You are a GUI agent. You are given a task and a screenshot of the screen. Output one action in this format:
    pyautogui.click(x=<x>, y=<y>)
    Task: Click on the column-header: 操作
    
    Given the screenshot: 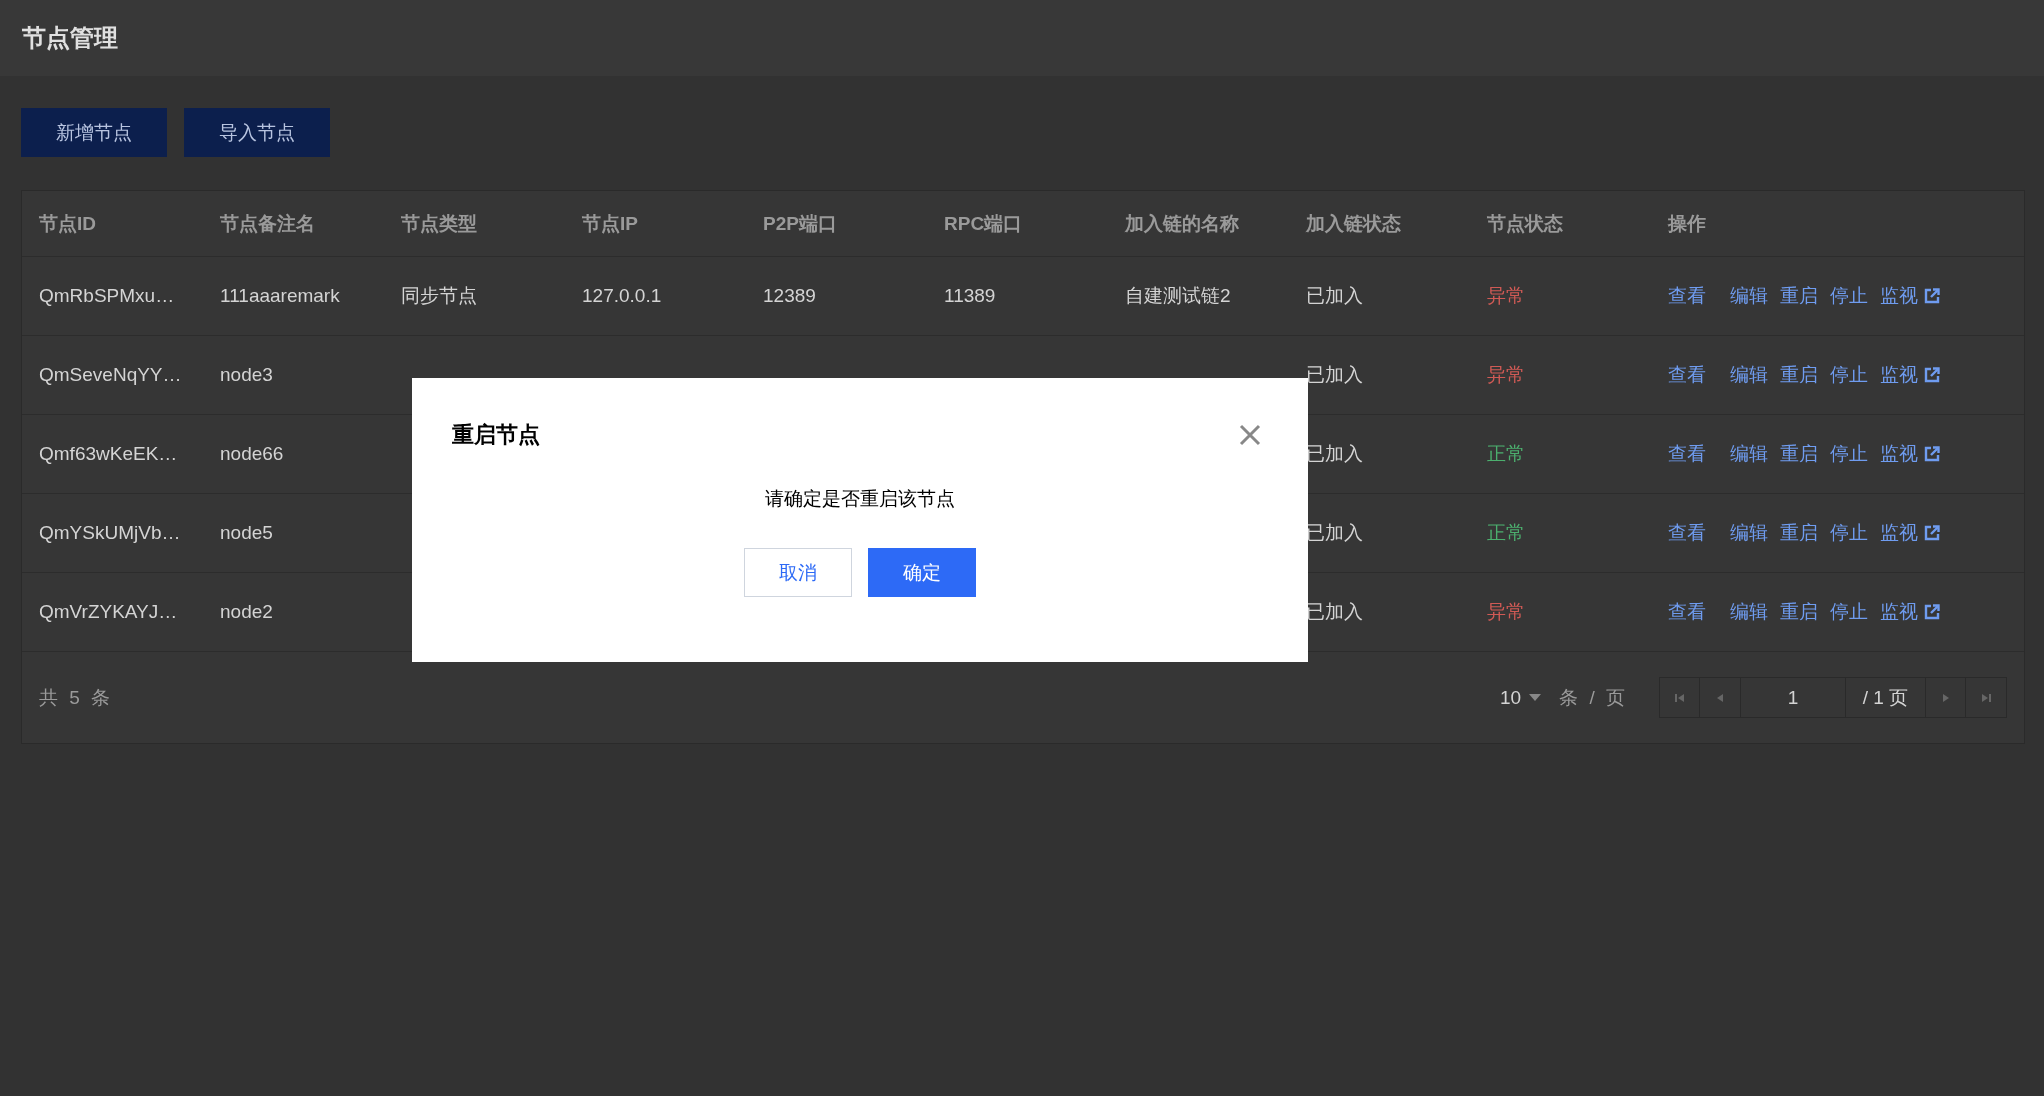 What is the action you would take?
    pyautogui.click(x=1687, y=223)
    